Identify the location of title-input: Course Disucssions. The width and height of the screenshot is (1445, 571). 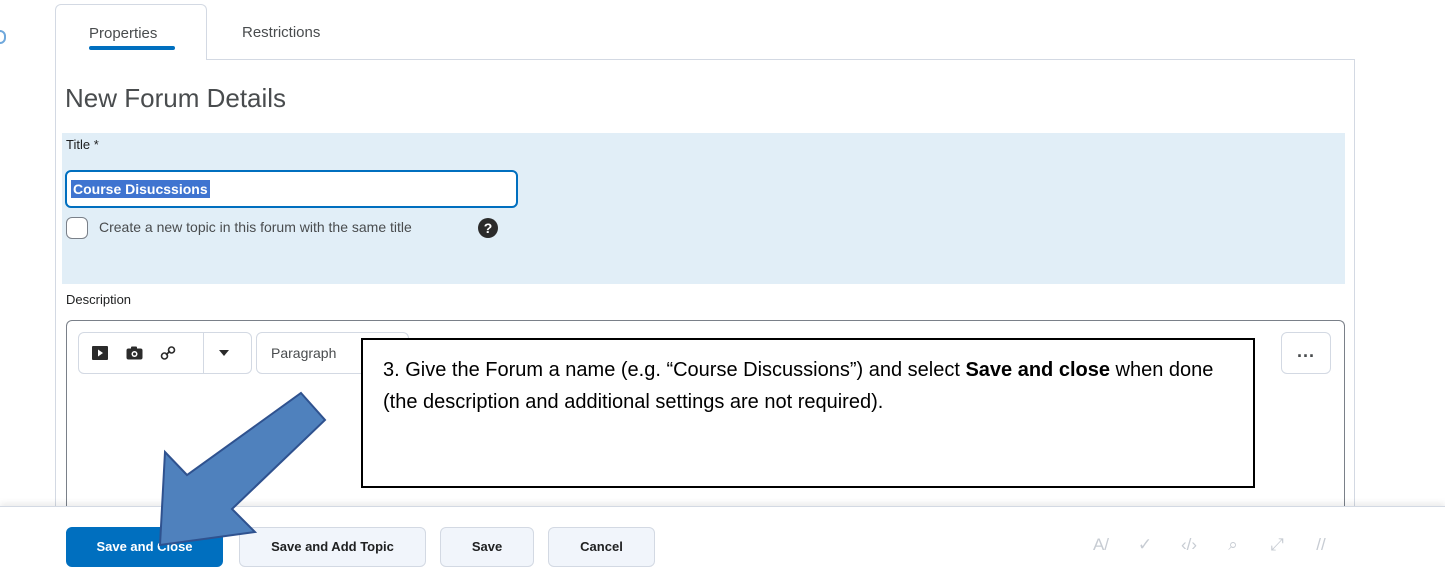
(291, 189).